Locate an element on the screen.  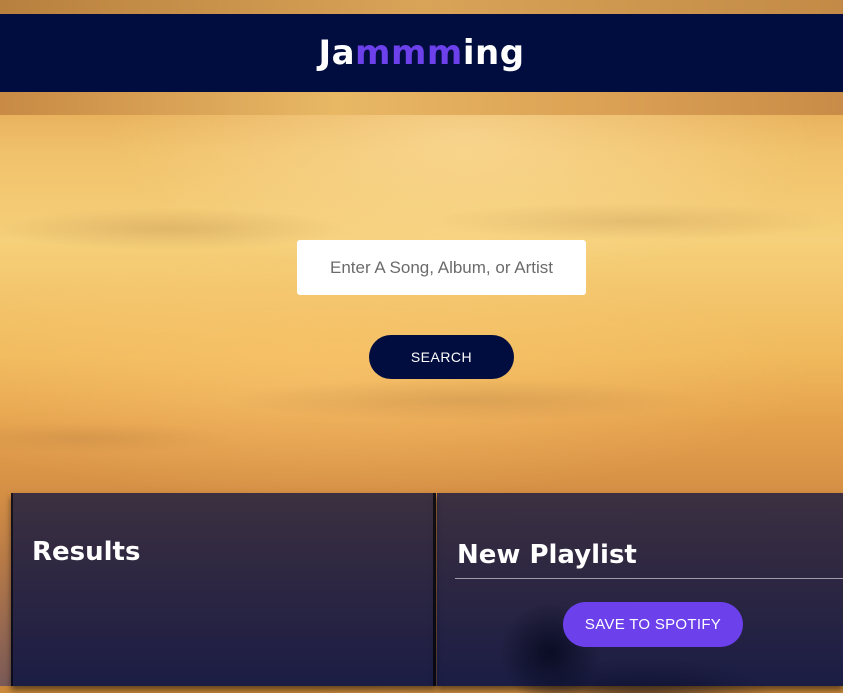
logo-part-1: Ja is located at coordinates (337, 53).